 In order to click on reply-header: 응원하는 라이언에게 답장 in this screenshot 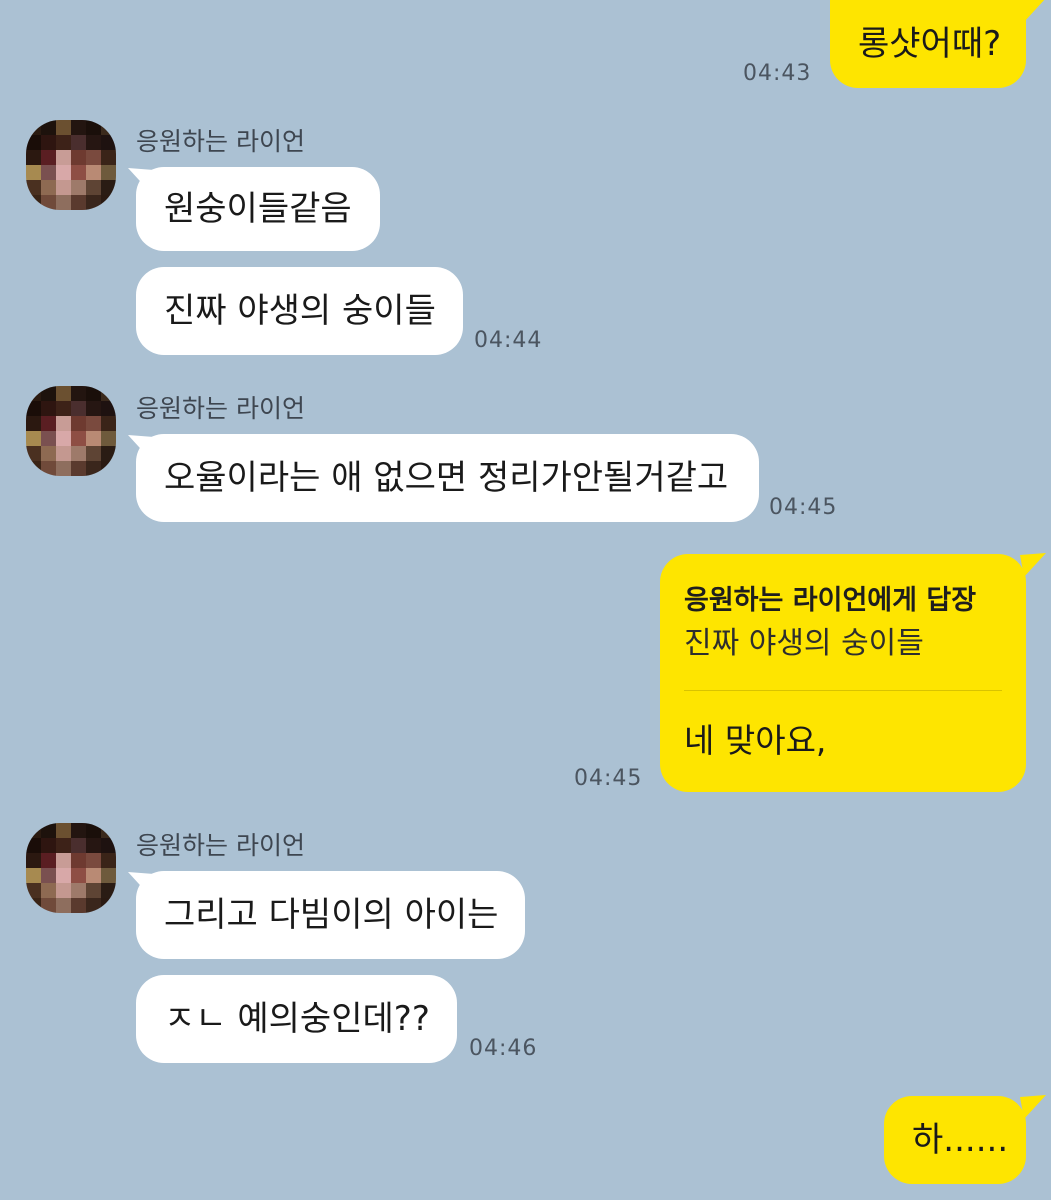, I will do `click(830, 600)`.